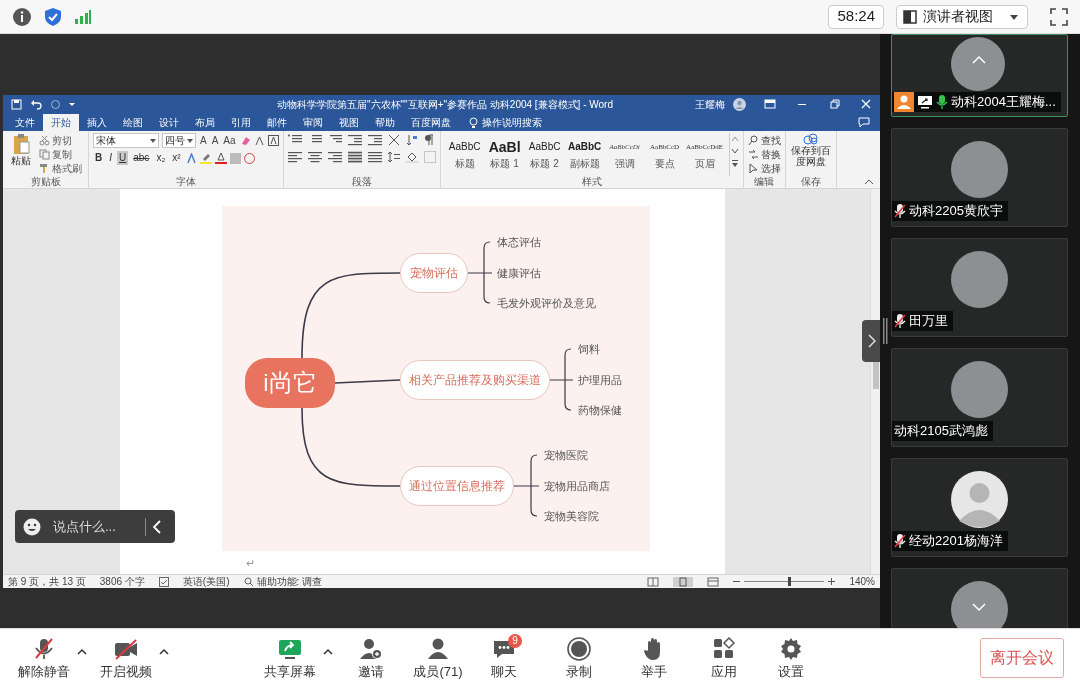  I want to click on ribbon-tab: 文件, so click(25, 122).